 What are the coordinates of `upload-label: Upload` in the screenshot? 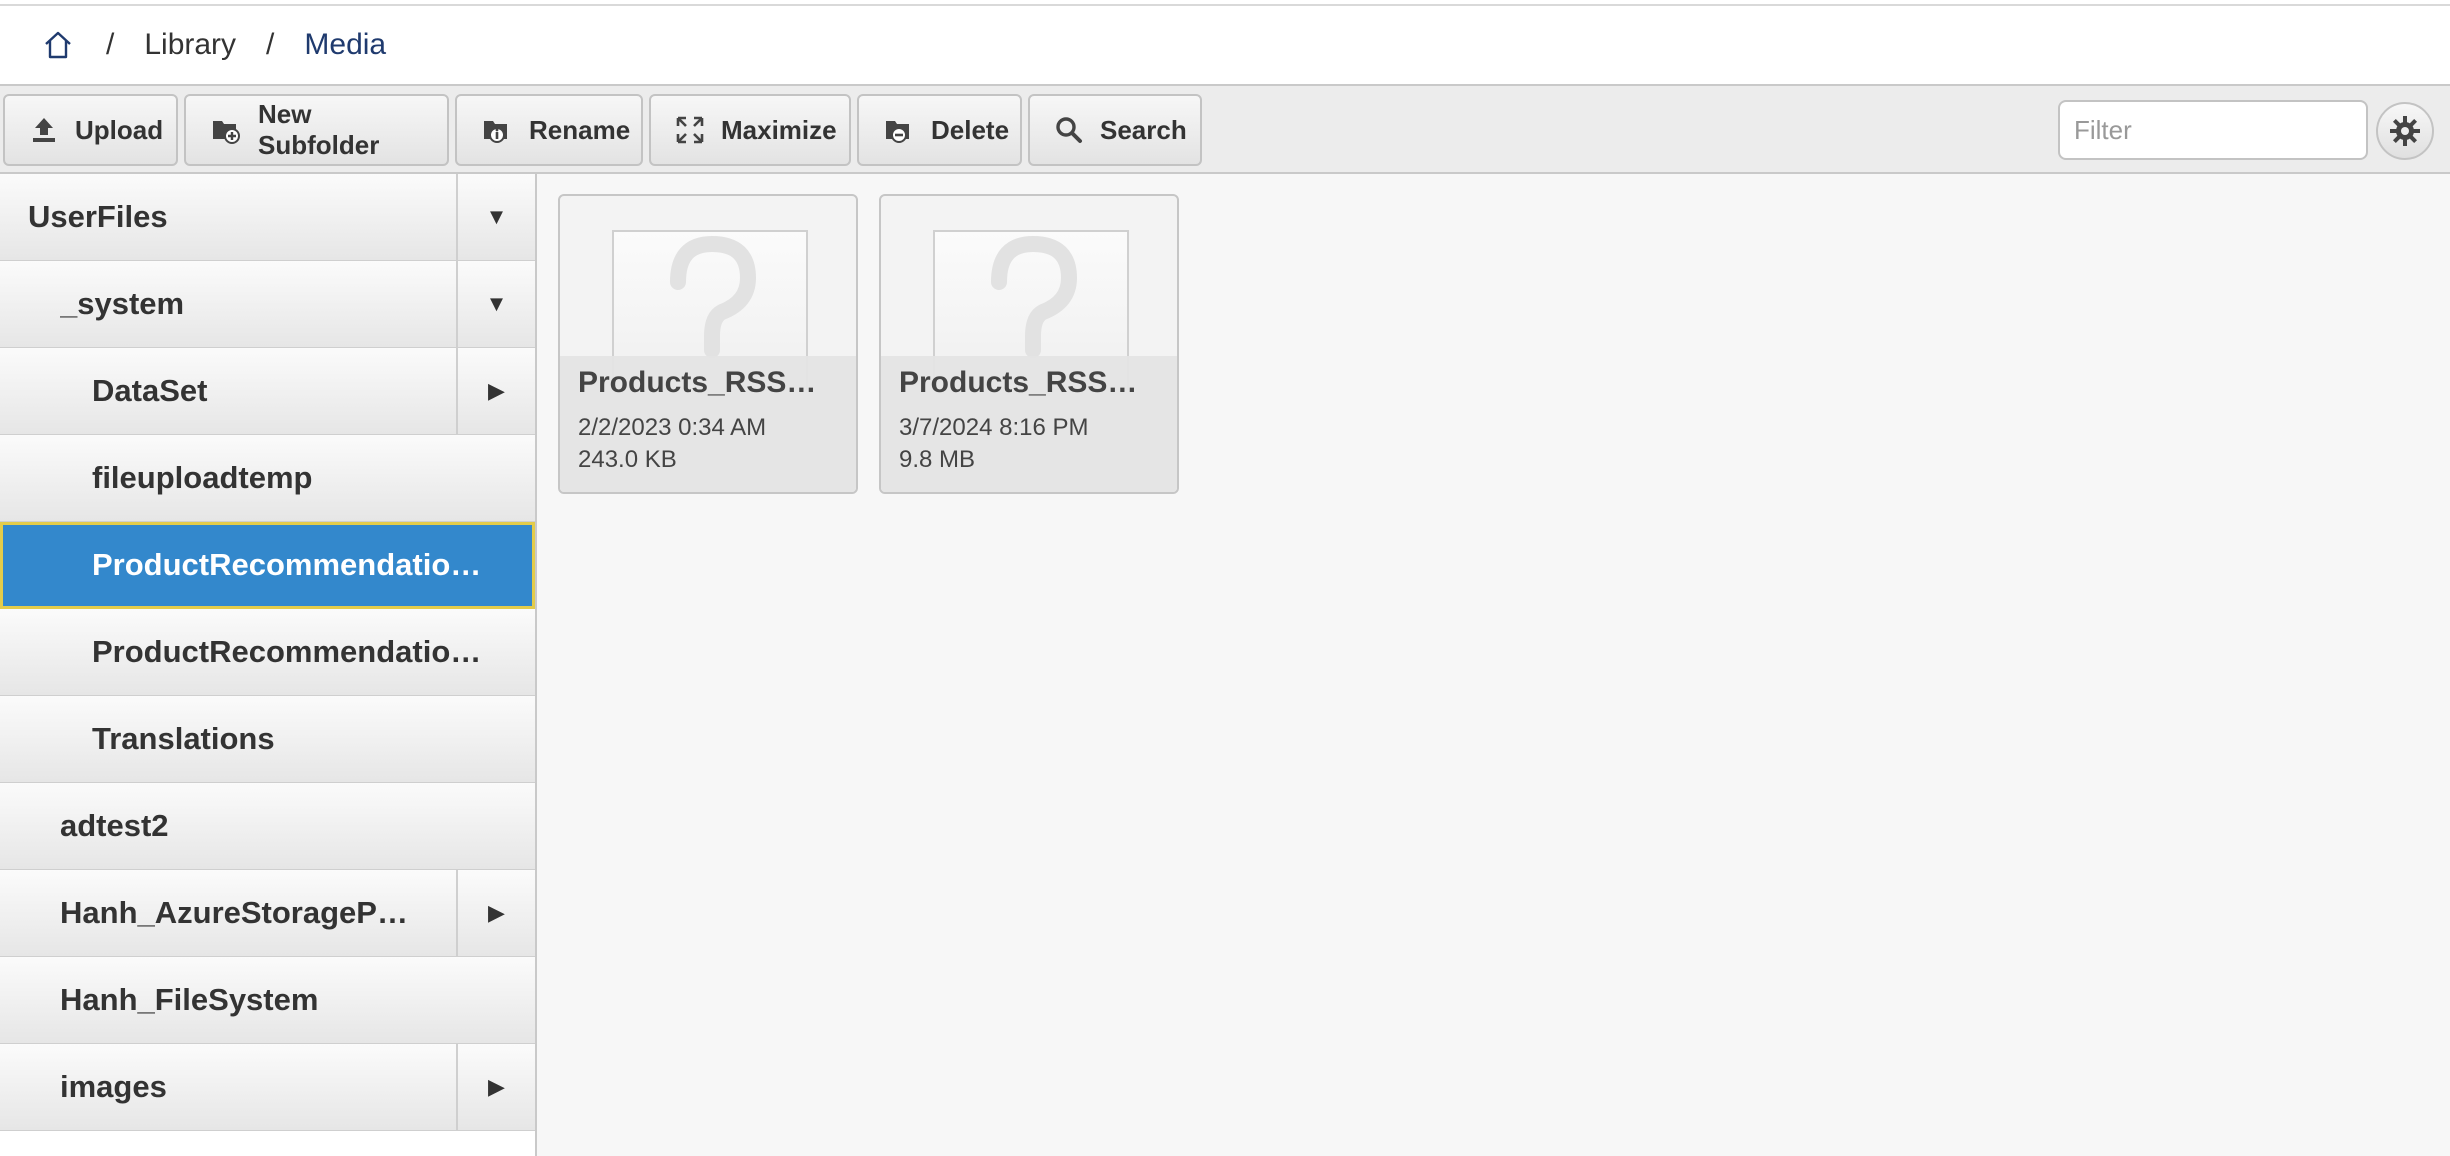 It's located at (119, 129).